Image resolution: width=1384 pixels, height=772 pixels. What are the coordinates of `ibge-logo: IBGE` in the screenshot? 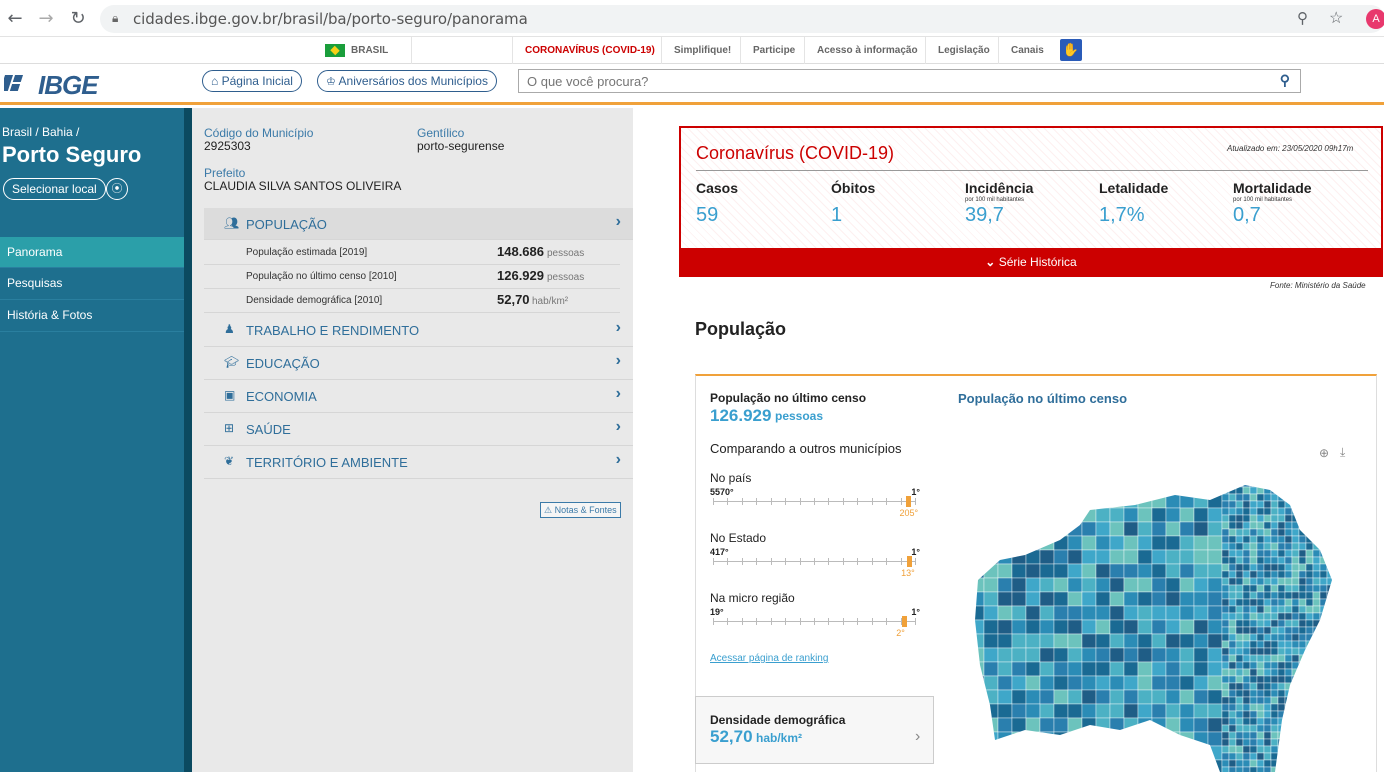 It's located at (68, 85).